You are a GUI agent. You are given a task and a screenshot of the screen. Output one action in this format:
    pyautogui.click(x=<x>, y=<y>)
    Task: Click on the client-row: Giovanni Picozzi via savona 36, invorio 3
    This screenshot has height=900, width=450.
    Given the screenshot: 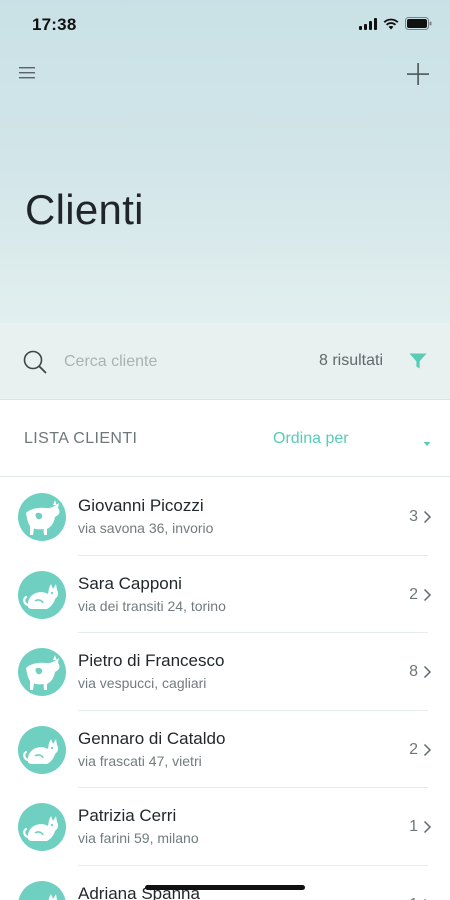 What is the action you would take?
    pyautogui.click(x=225, y=517)
    